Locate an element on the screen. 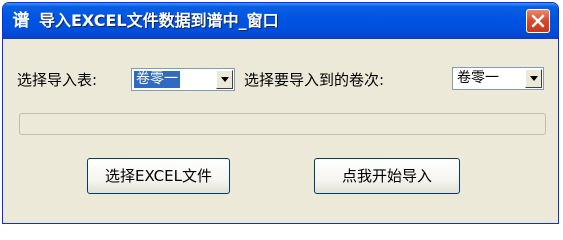 The width and height of the screenshot is (563, 240). window-title: 导入EXCEL文件数据到谱中_窗口 is located at coordinates (159, 20).